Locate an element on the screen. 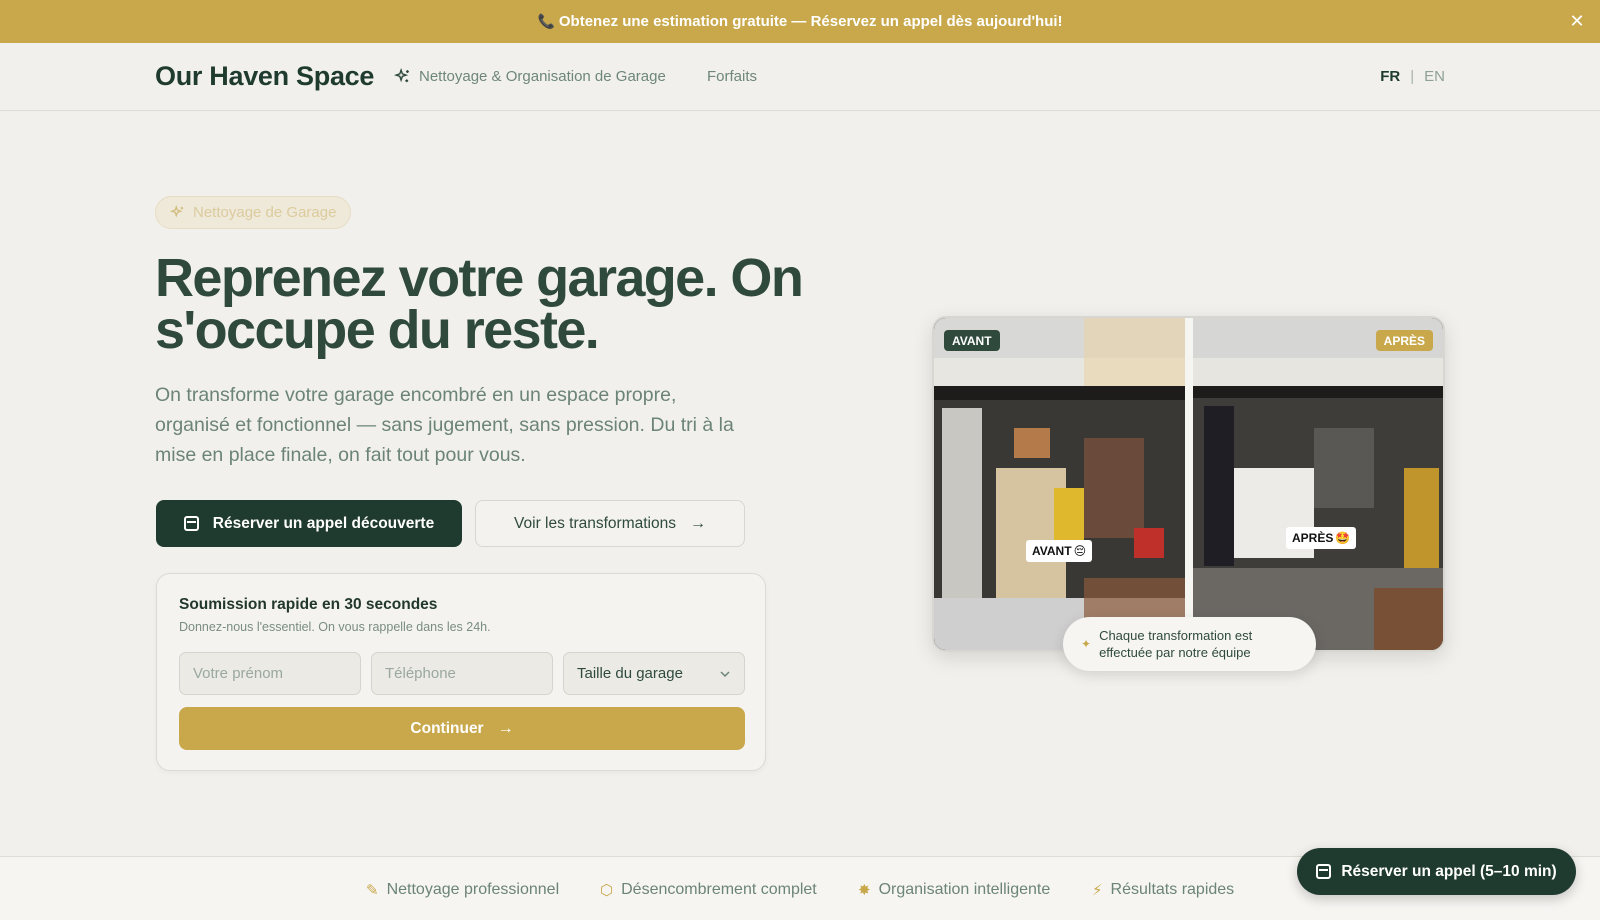 This screenshot has width=1600, height=920. happy-emoji-icon: 🤩 is located at coordinates (1343, 538).